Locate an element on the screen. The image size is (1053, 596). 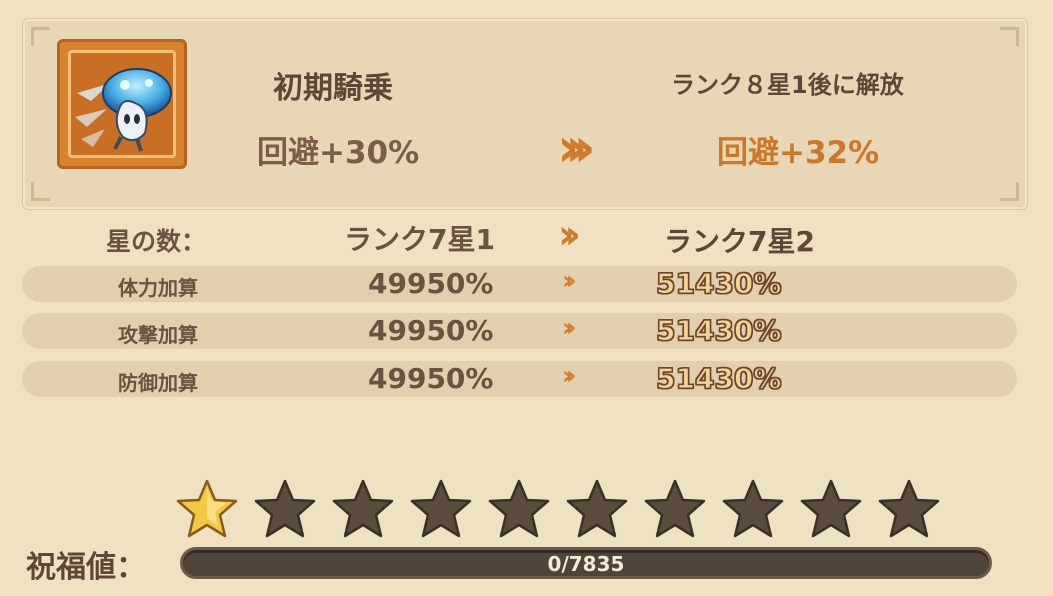
stat-row-hp: 体力加算 49950% ›› 51430% is located at coordinates (519, 284).